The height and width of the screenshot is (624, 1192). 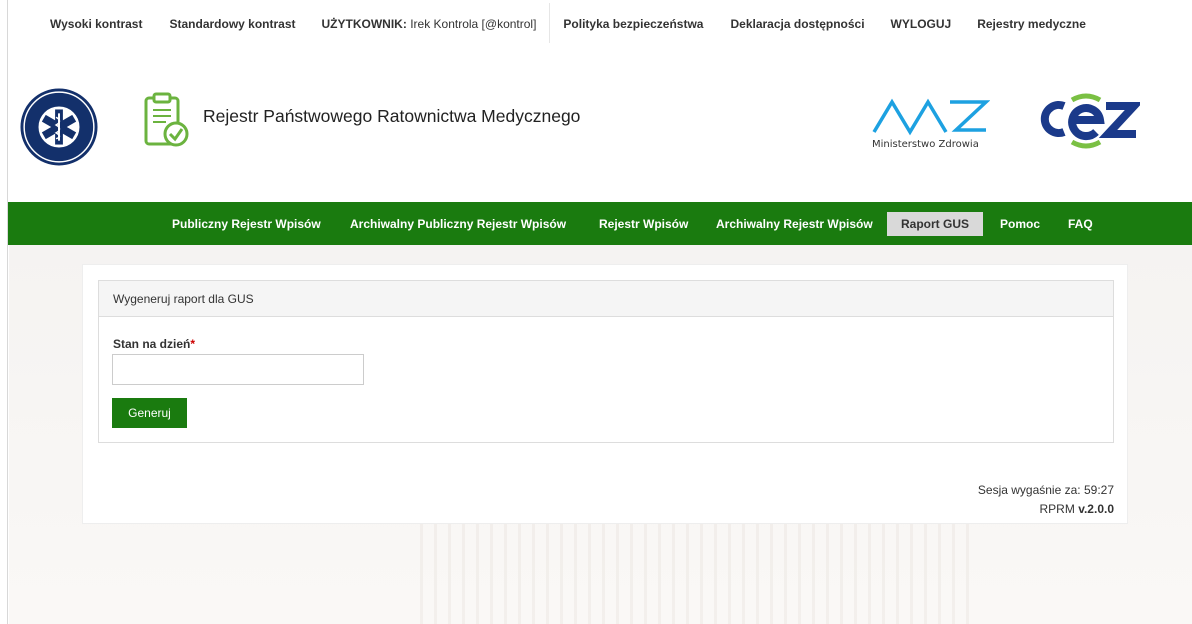 I want to click on panel-title: Wygeneruj raport dla GUS, so click(x=606, y=299).